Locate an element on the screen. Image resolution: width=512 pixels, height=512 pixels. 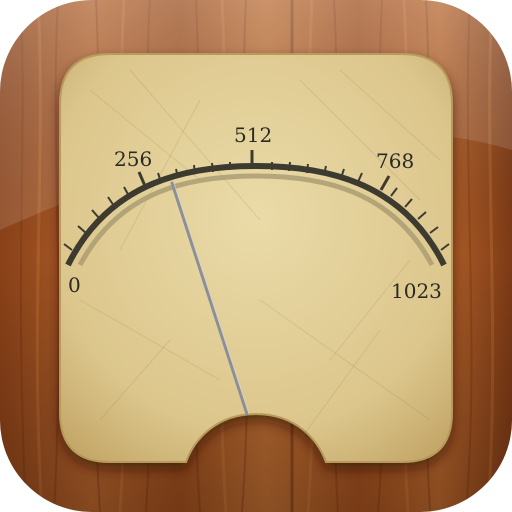
scale-label-512: 512 is located at coordinates (253, 135).